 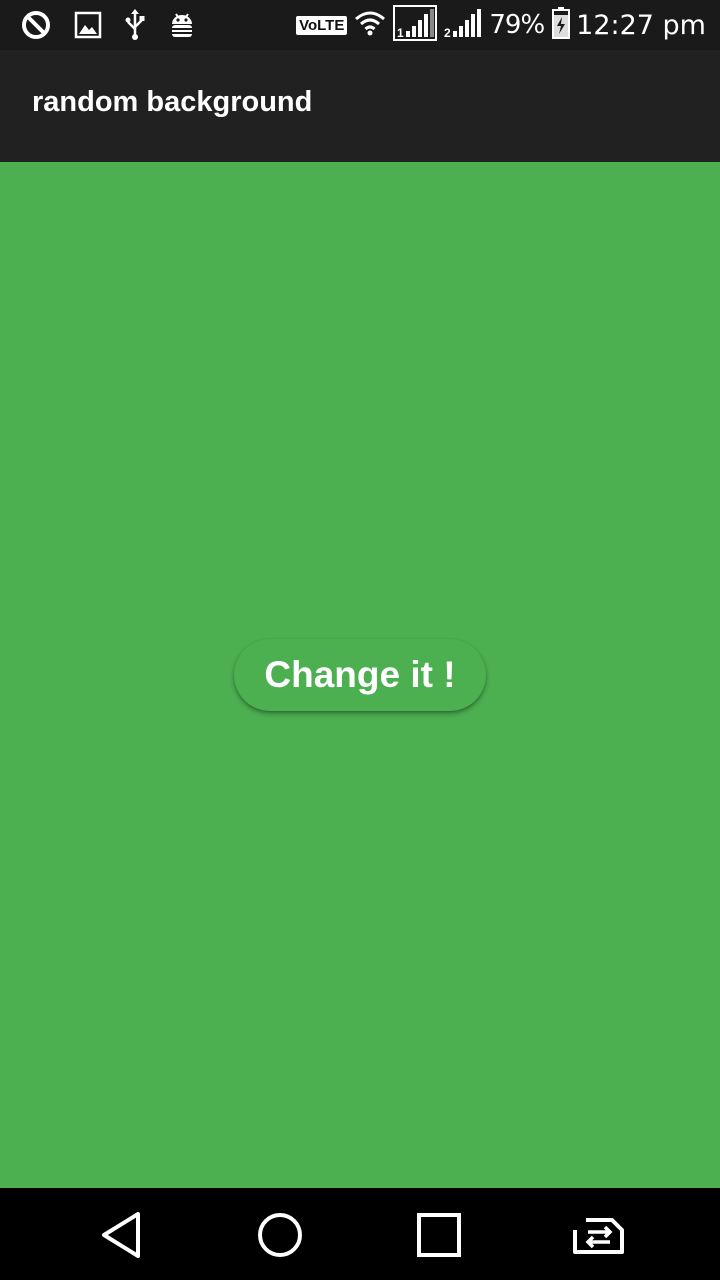 I want to click on android-debug-icon, so click(x=182, y=25).